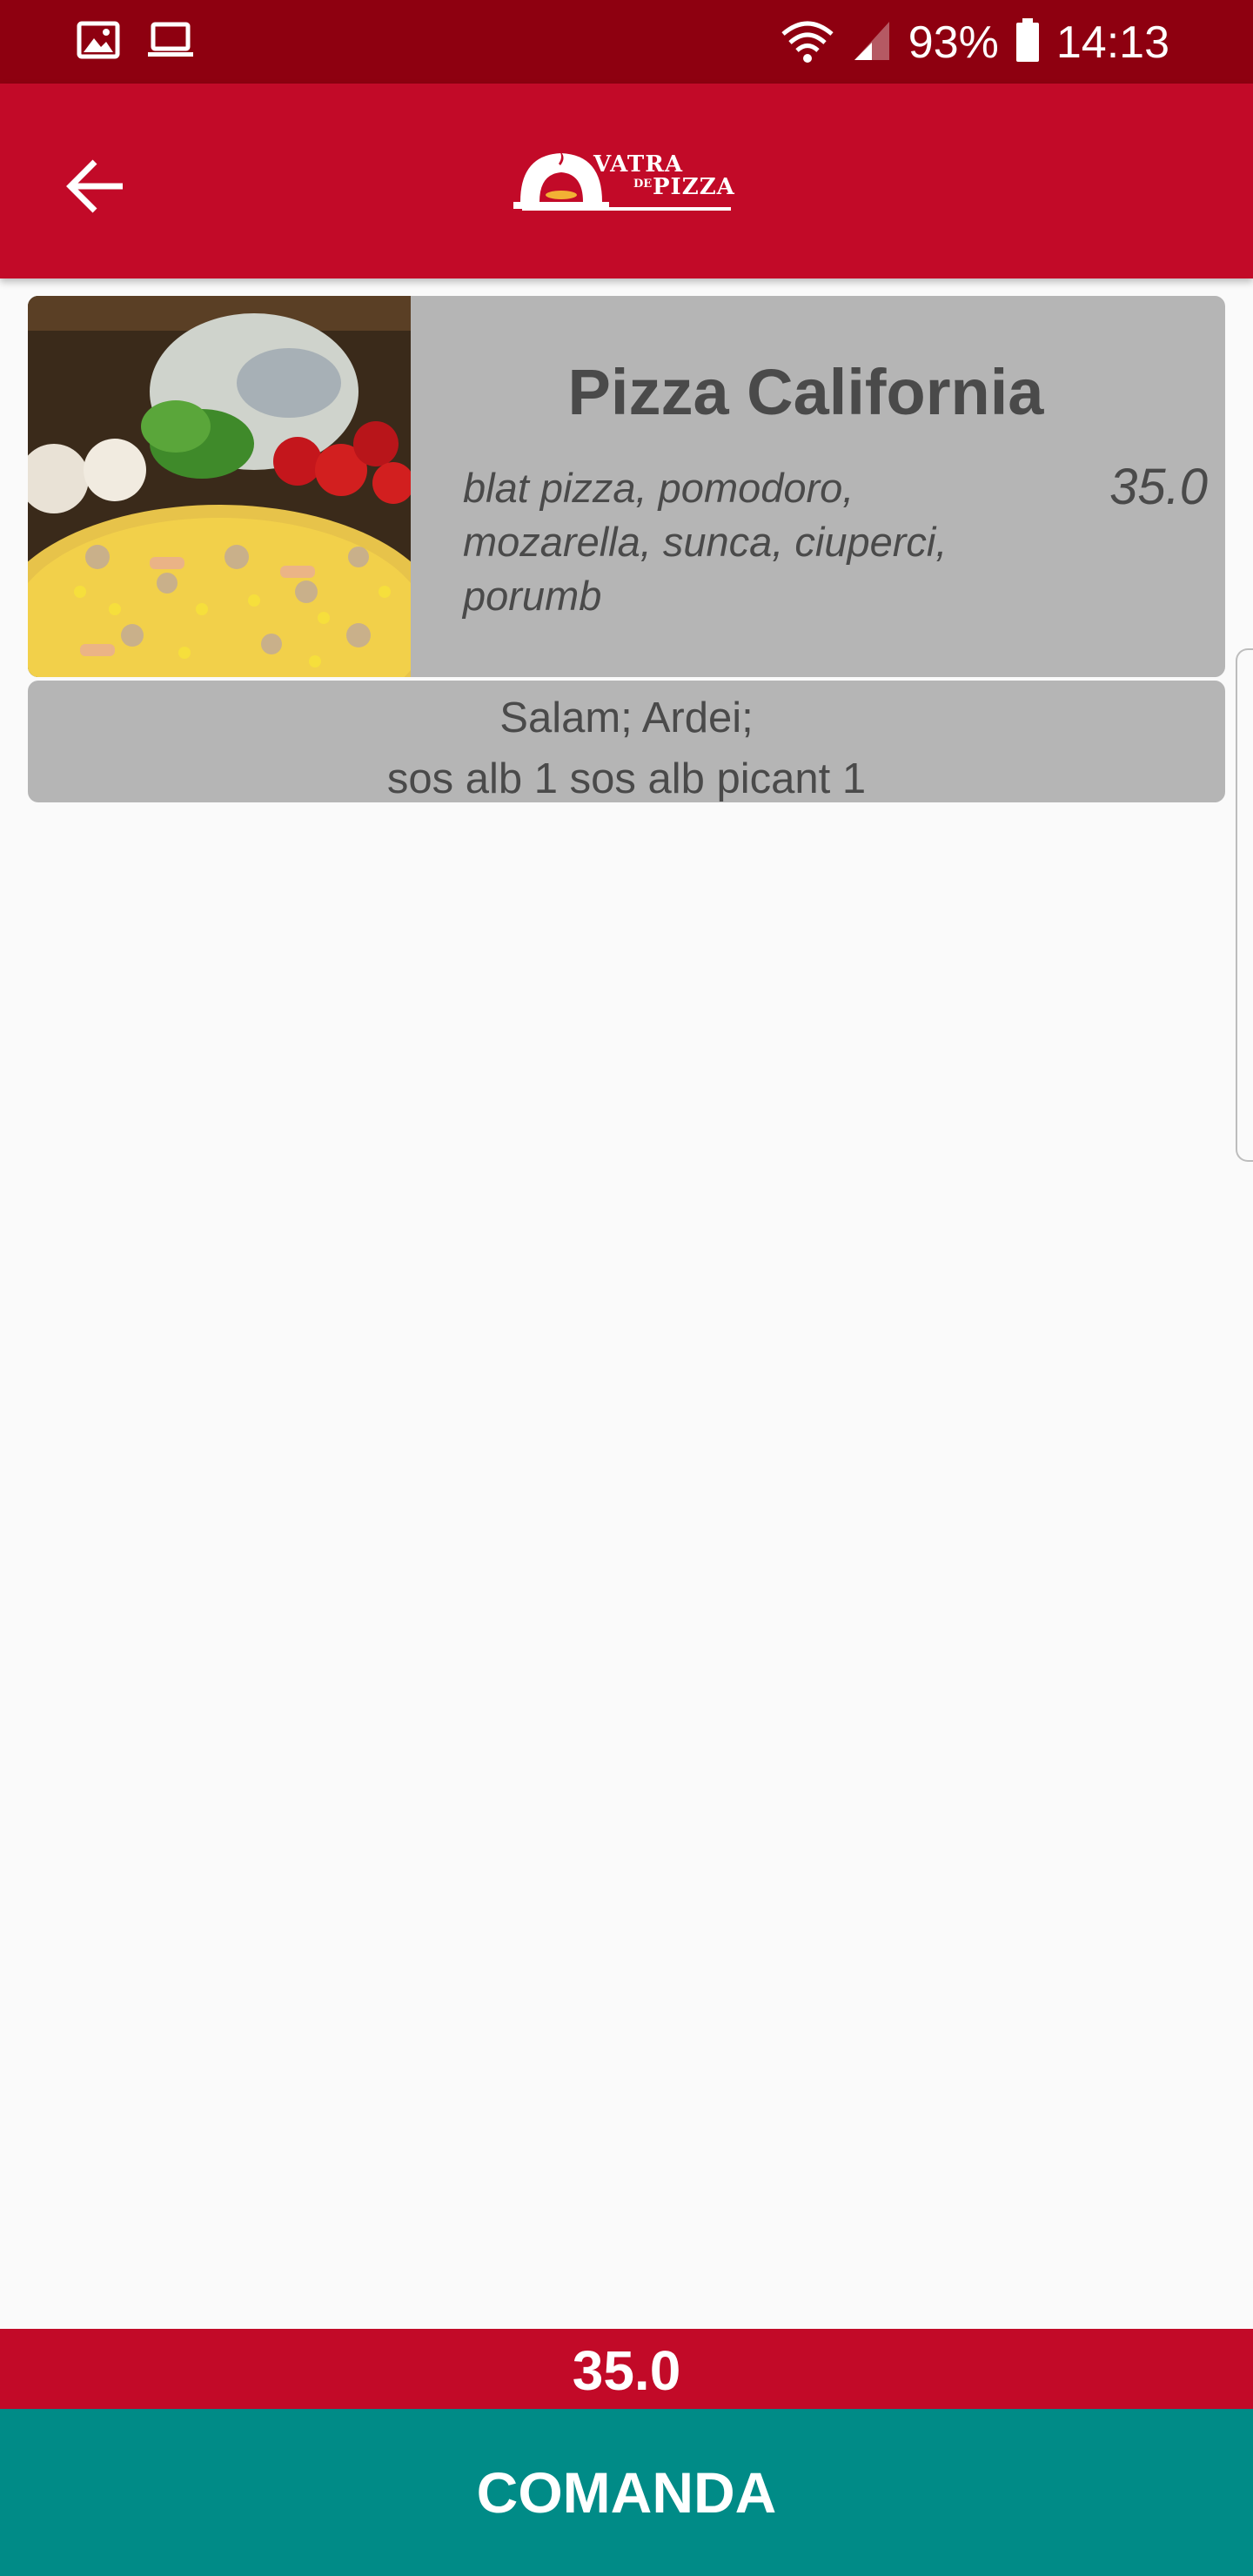 Image resolution: width=1253 pixels, height=2576 pixels. What do you see at coordinates (953, 43) in the screenshot?
I see `battery-percentage: 93%` at bounding box center [953, 43].